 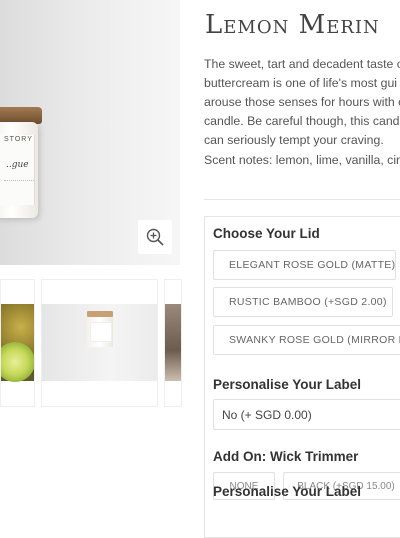 I want to click on description-line: arouse those senses for hours with c, so click(x=302, y=102).